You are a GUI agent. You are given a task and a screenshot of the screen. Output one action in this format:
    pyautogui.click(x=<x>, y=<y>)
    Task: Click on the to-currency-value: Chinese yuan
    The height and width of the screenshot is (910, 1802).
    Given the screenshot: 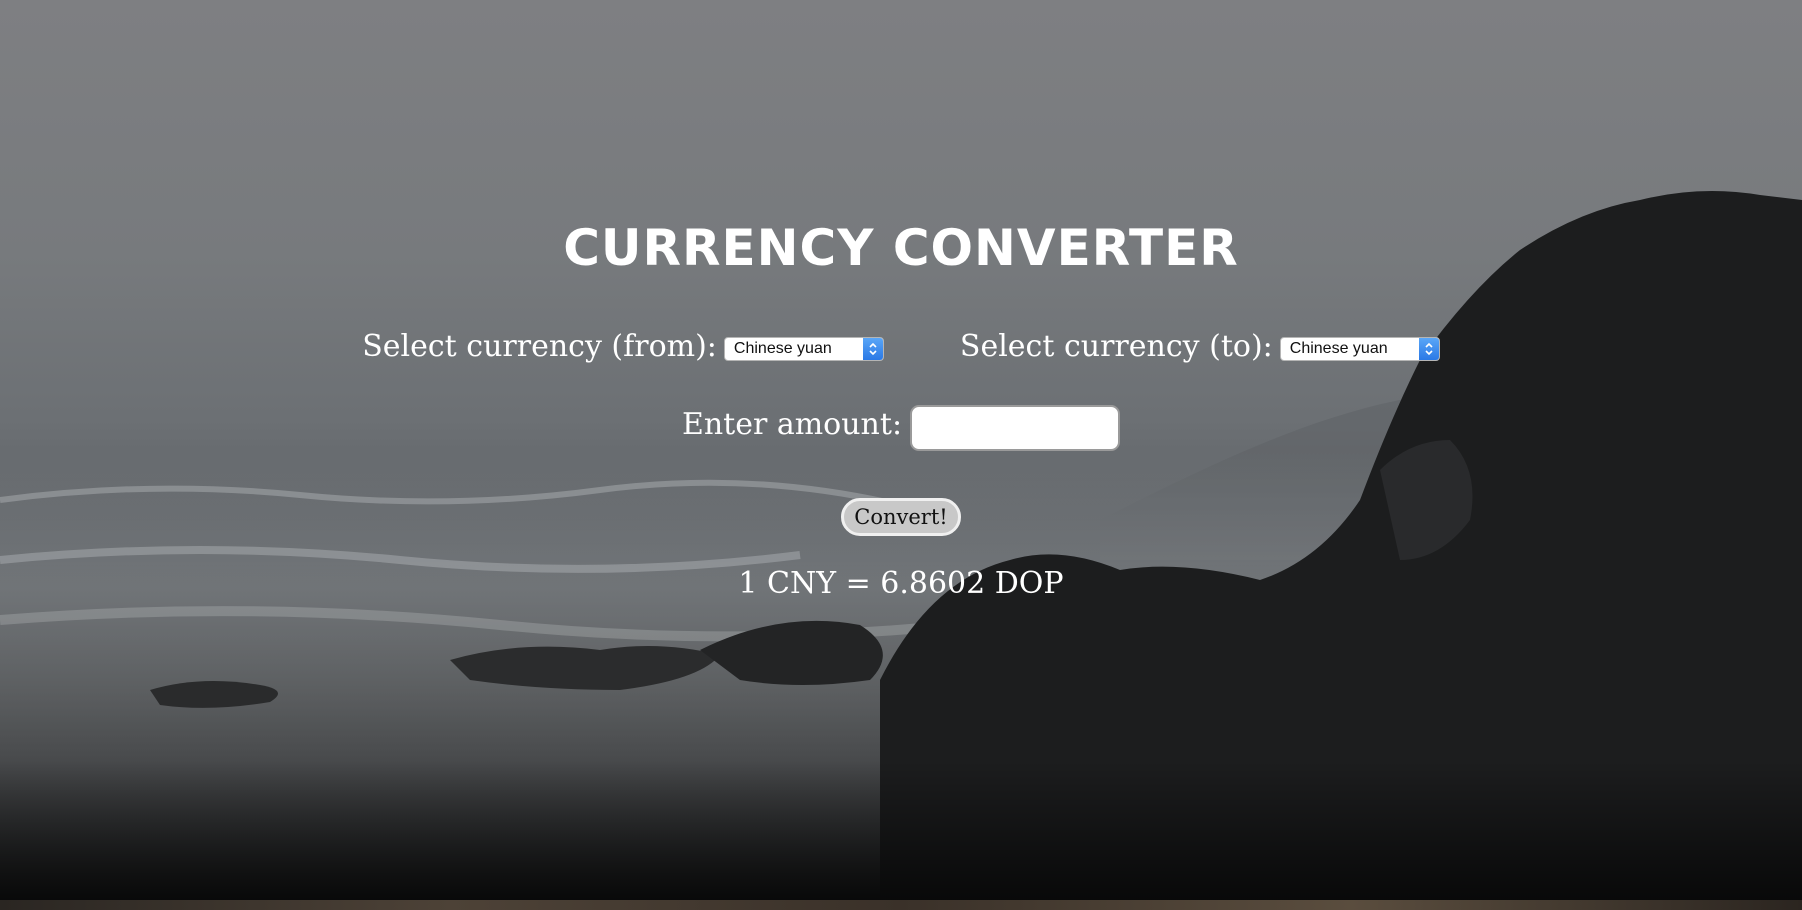 What is the action you would take?
    pyautogui.click(x=1338, y=348)
    